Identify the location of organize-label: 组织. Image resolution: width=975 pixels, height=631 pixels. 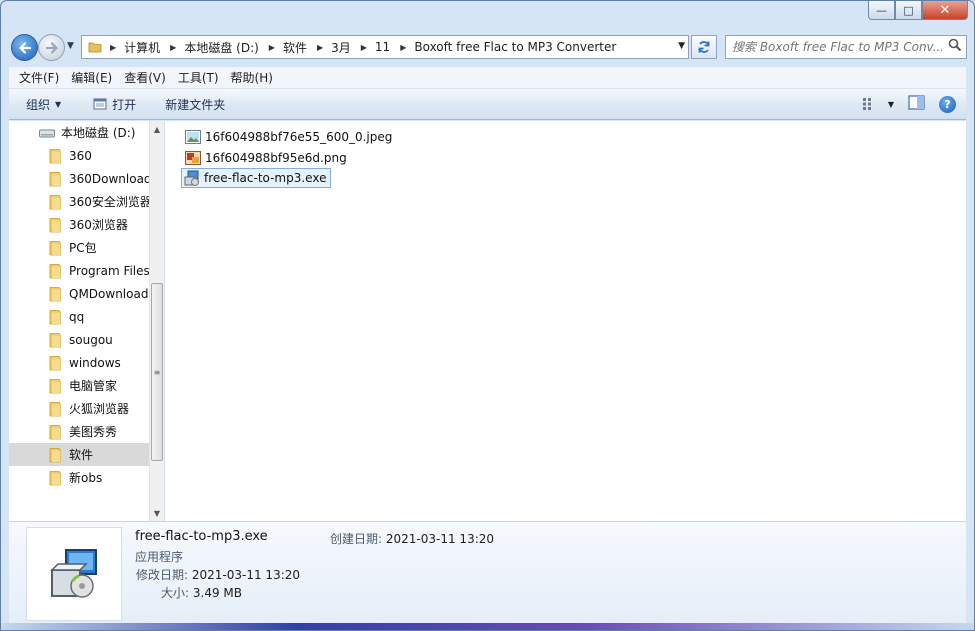
(38, 104).